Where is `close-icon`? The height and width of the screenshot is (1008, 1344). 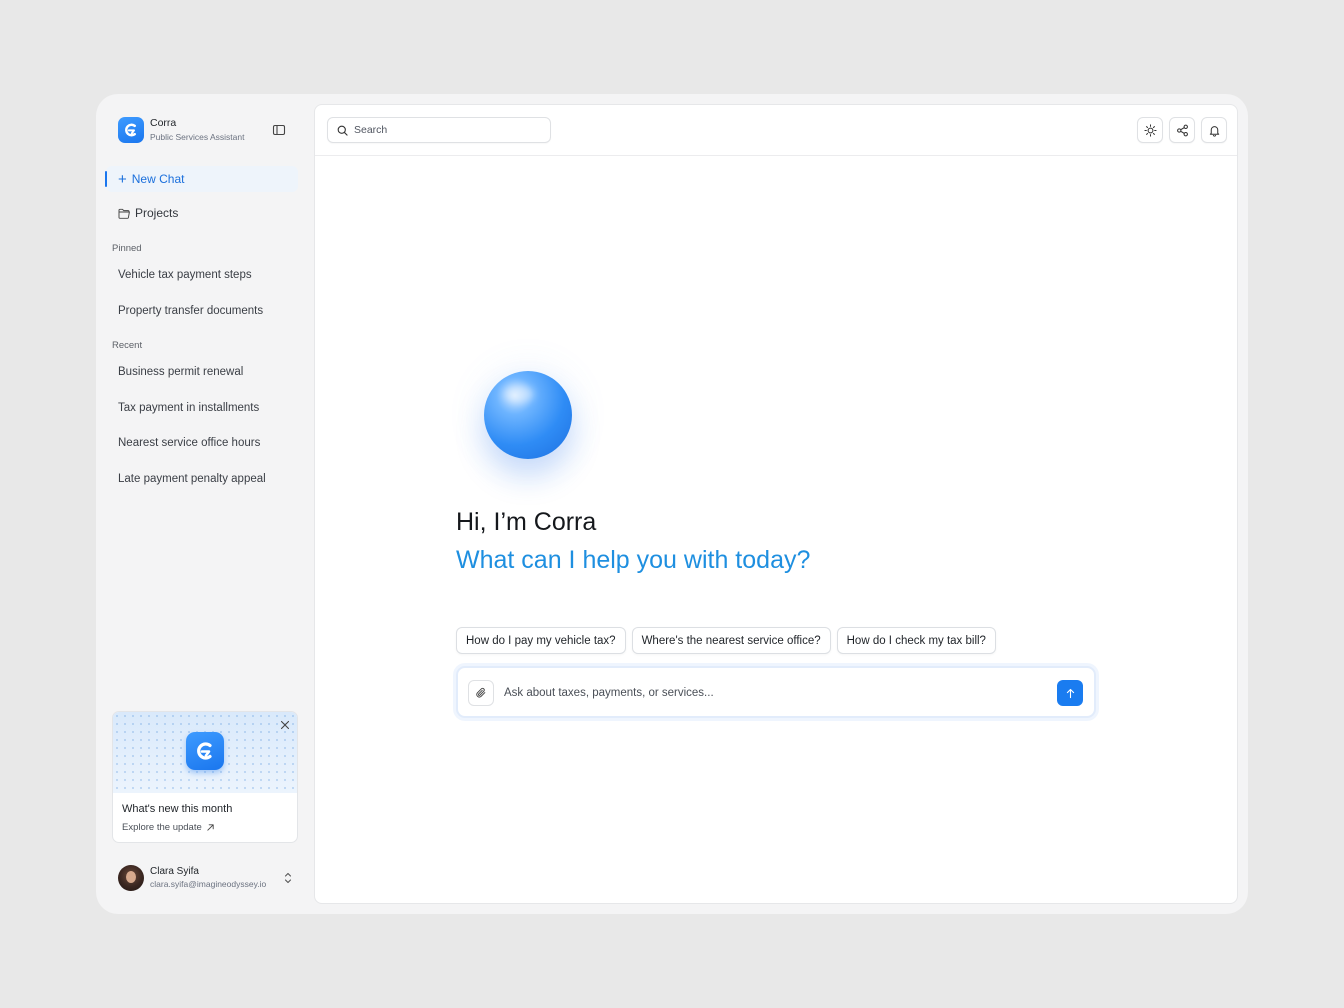
close-icon is located at coordinates (285, 725).